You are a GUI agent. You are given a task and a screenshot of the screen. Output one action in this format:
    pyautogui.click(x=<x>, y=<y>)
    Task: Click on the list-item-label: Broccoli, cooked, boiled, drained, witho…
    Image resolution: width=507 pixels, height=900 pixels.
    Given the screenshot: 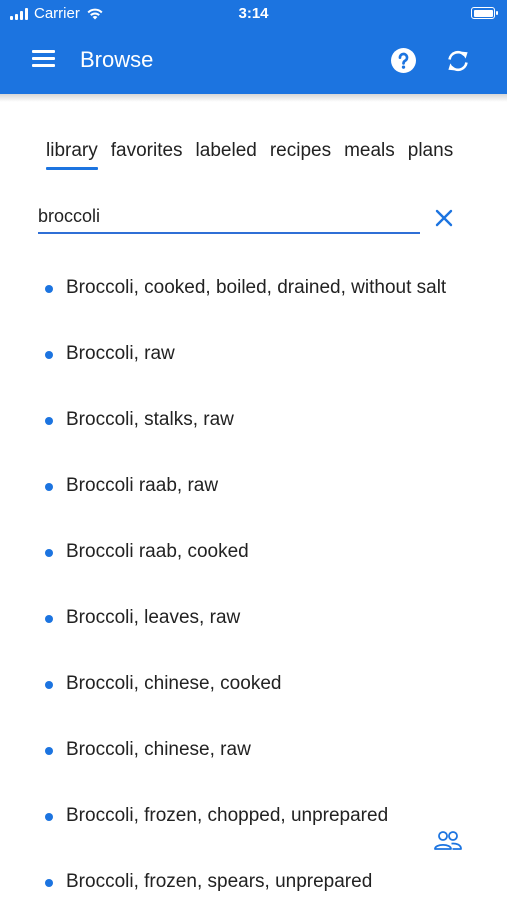 What is the action you would take?
    pyautogui.click(x=256, y=287)
    